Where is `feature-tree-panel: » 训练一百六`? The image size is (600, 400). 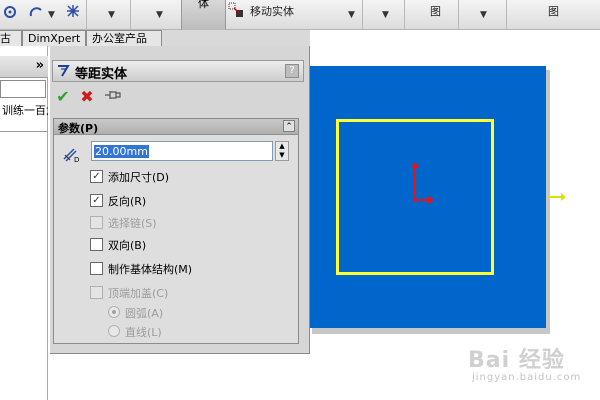 feature-tree-panel: » 训练一百六 is located at coordinates (24, 223).